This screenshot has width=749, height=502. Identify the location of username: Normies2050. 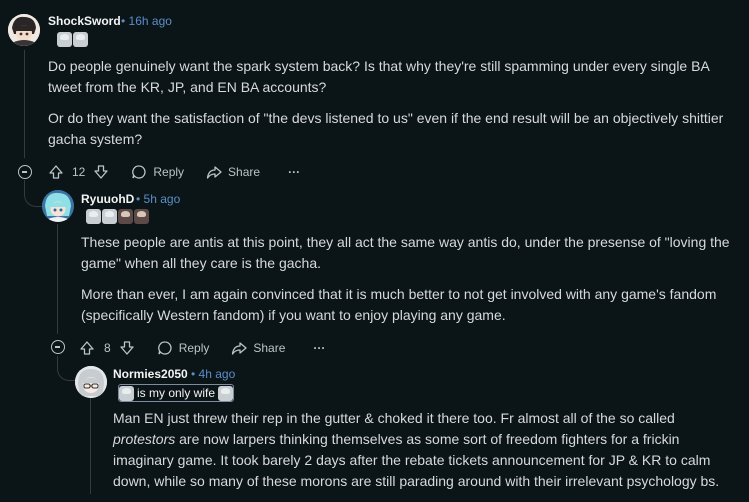
(150, 374).